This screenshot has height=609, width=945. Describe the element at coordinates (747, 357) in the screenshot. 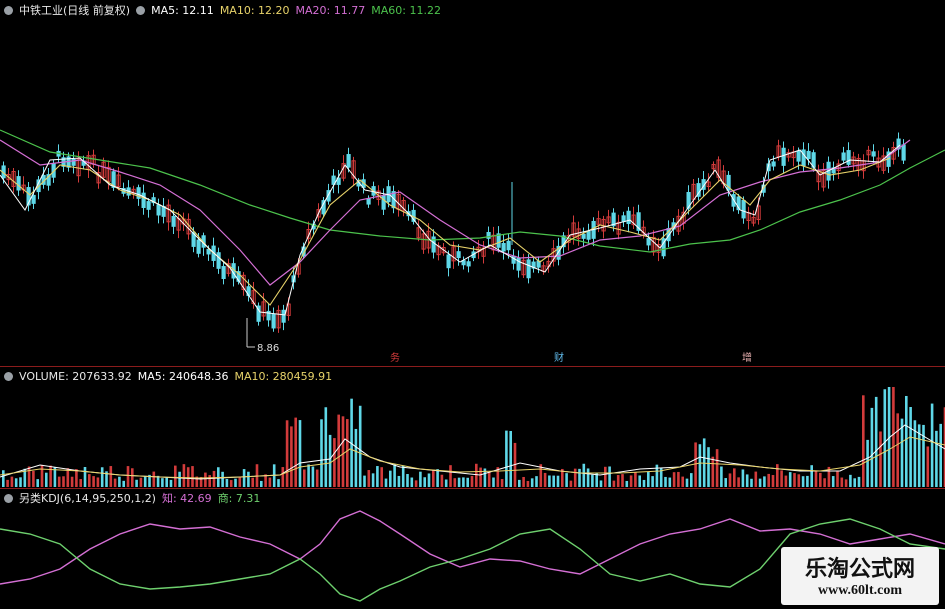

I see `event-marker-3: 增` at that location.